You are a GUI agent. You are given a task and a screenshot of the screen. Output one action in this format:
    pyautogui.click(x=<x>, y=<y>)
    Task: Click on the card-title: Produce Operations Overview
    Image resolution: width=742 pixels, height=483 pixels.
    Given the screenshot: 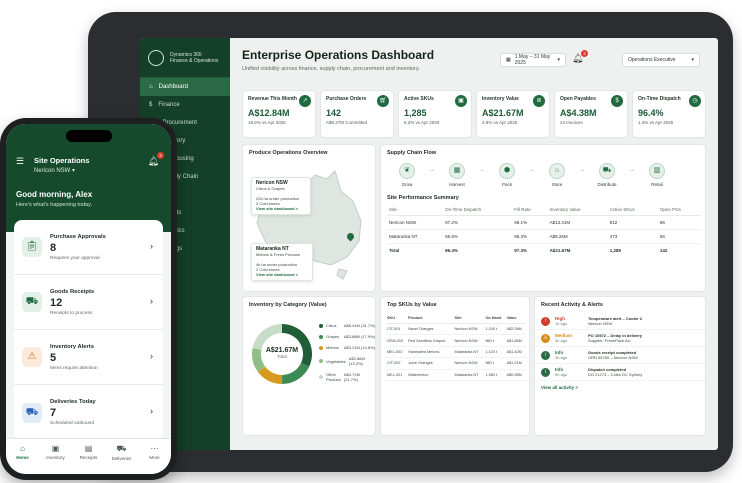 What is the action you would take?
    pyautogui.click(x=288, y=153)
    